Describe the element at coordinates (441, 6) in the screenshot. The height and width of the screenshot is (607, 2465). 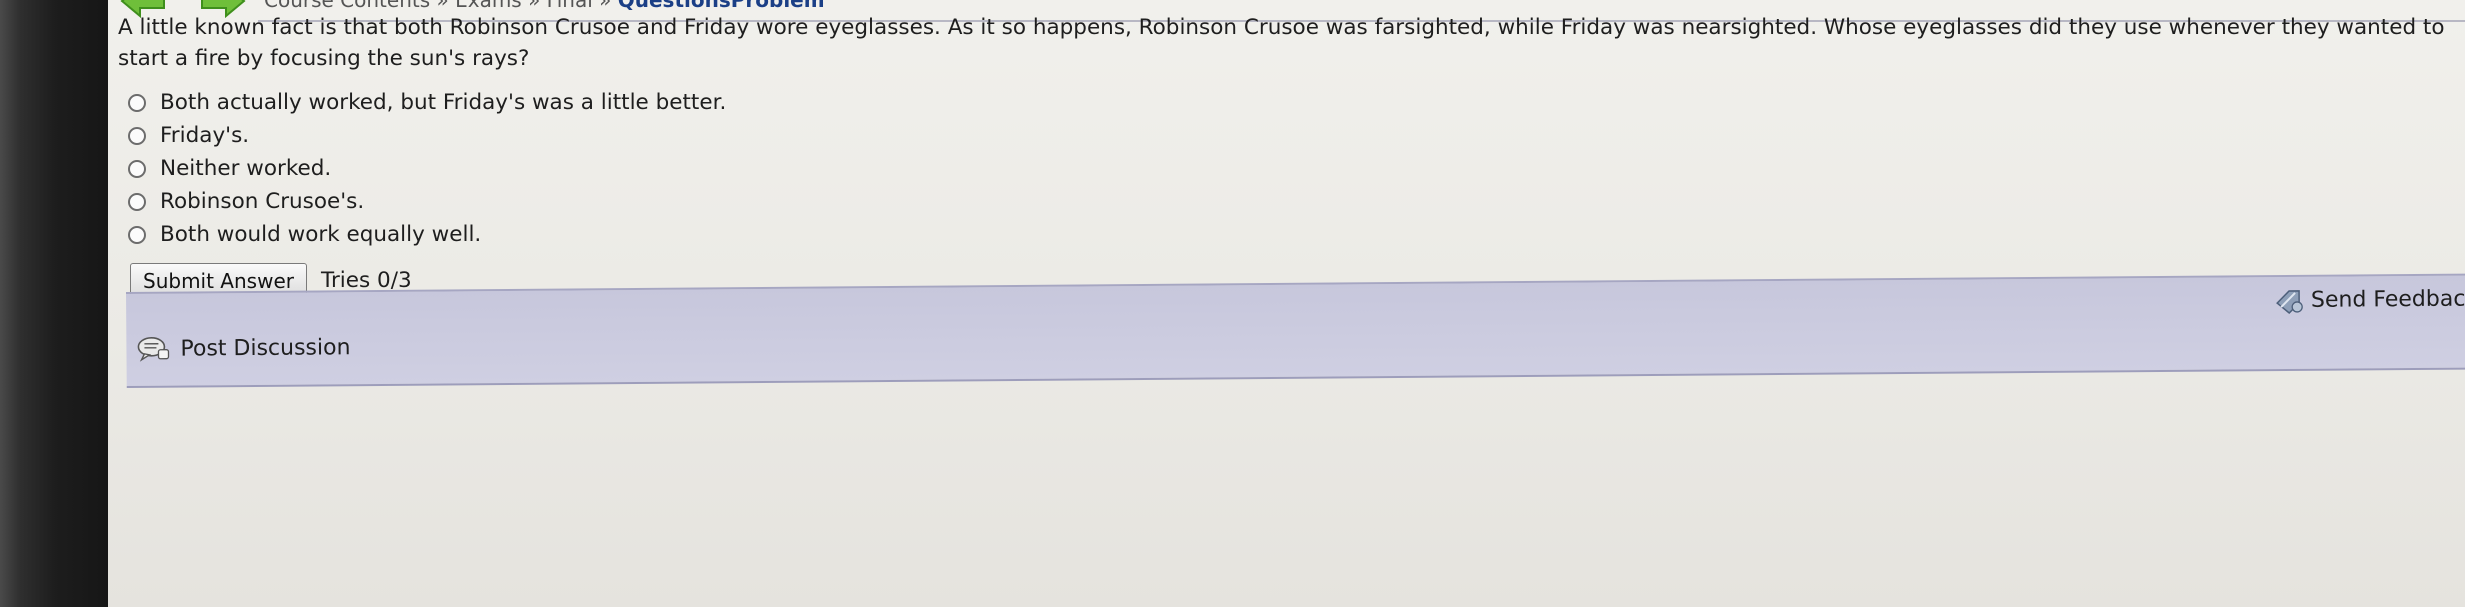
I see `breadcrumb-path: Course Contents » Exams » Final »` at that location.